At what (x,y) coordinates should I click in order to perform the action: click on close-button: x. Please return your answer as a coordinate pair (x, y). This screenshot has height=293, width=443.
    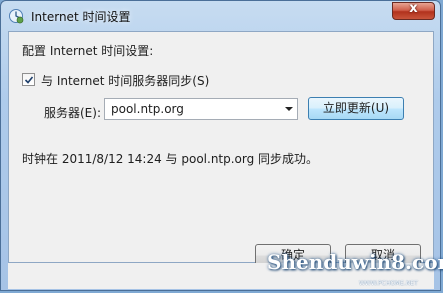
    Looking at the image, I should click on (413, 10).